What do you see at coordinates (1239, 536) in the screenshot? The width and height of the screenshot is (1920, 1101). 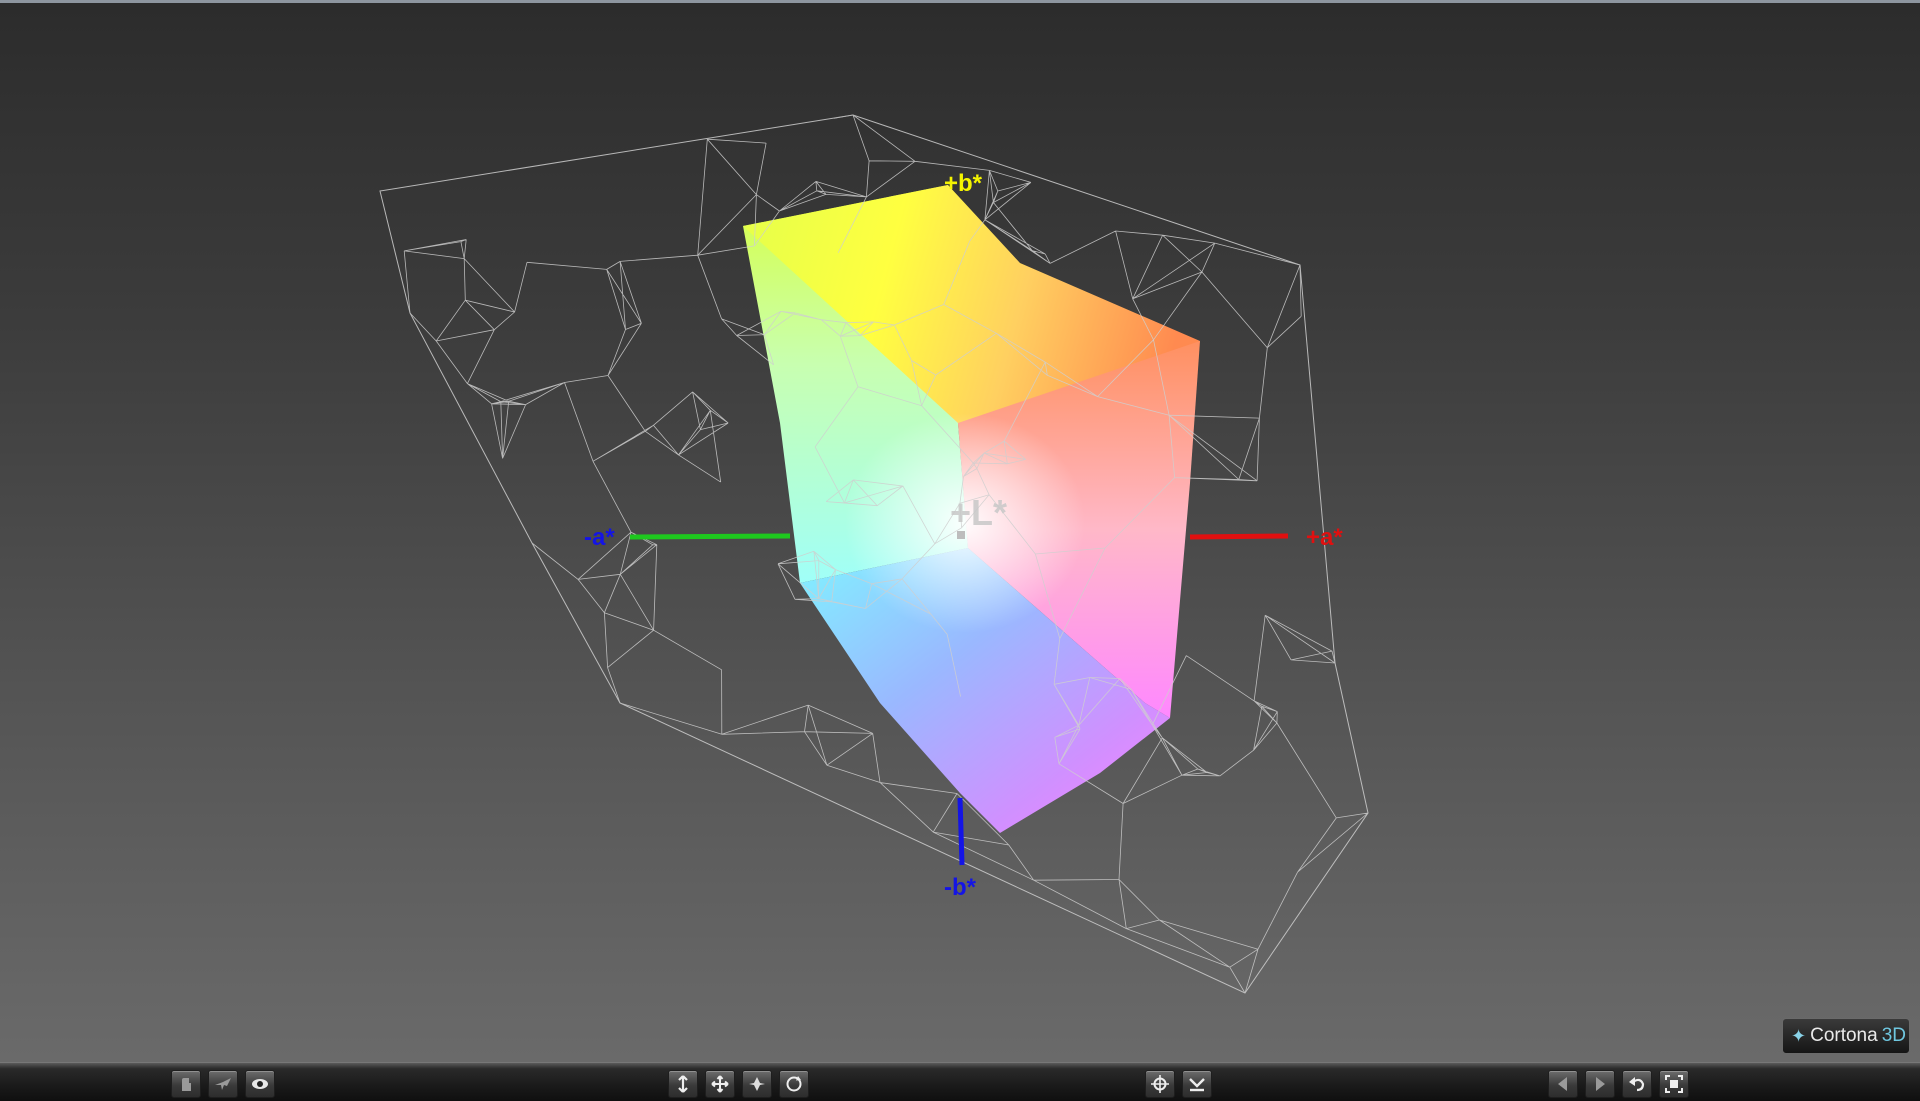 I see `a-plus-axis` at bounding box center [1239, 536].